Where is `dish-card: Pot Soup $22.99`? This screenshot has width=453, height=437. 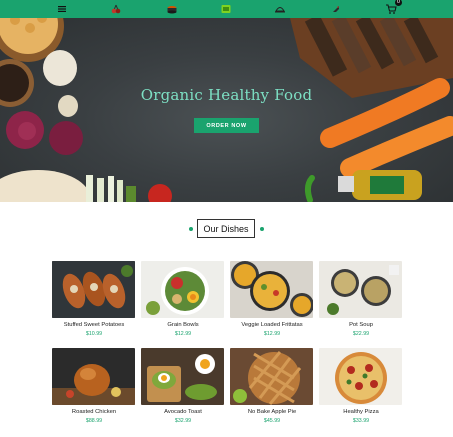 dish-card: Pot Soup $22.99 is located at coordinates (361, 299).